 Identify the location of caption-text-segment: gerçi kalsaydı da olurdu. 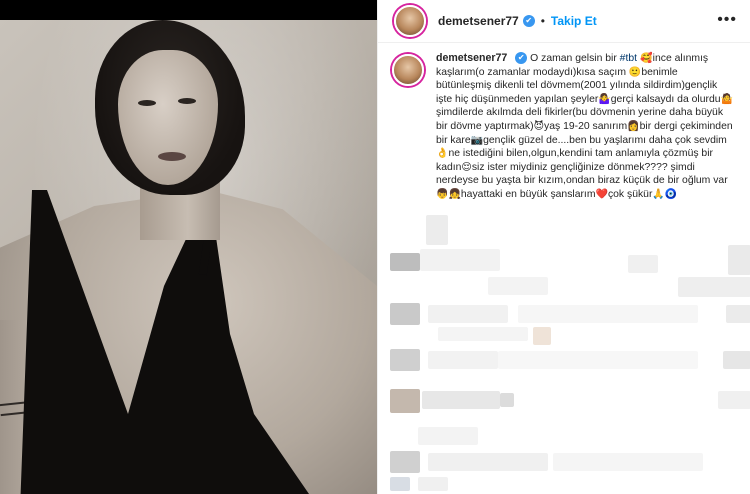
(665, 99).